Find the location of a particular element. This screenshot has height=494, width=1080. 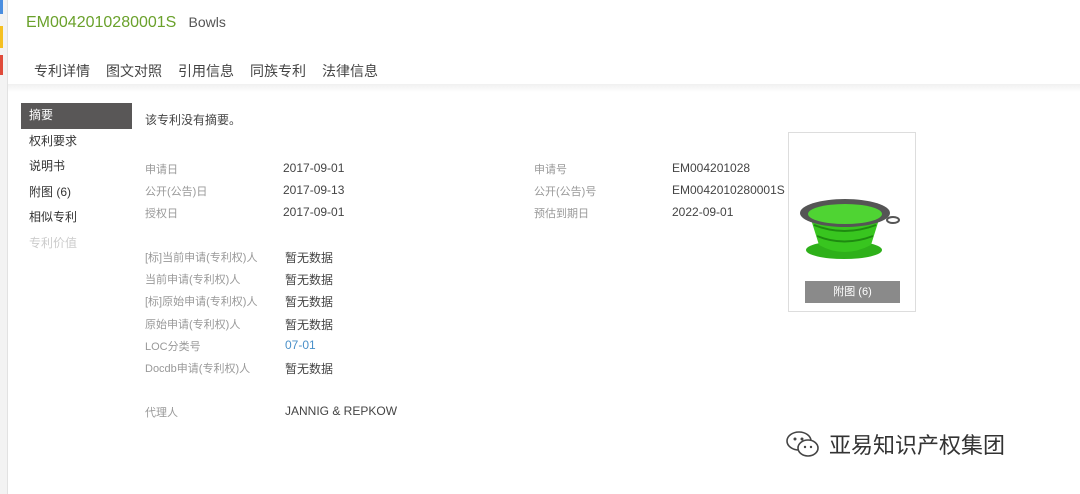

drawing-preview: 附图 (6) is located at coordinates (852, 222).